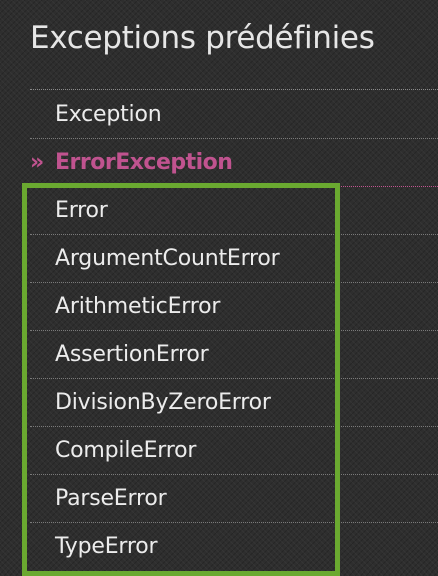  What do you see at coordinates (234, 355) in the screenshot?
I see `sub-item-assertionerror: AssertionError` at bounding box center [234, 355].